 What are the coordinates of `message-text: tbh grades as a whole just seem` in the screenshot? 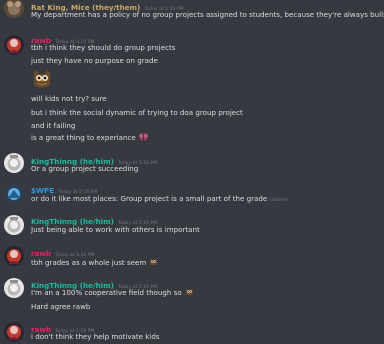 It's located at (94, 262).